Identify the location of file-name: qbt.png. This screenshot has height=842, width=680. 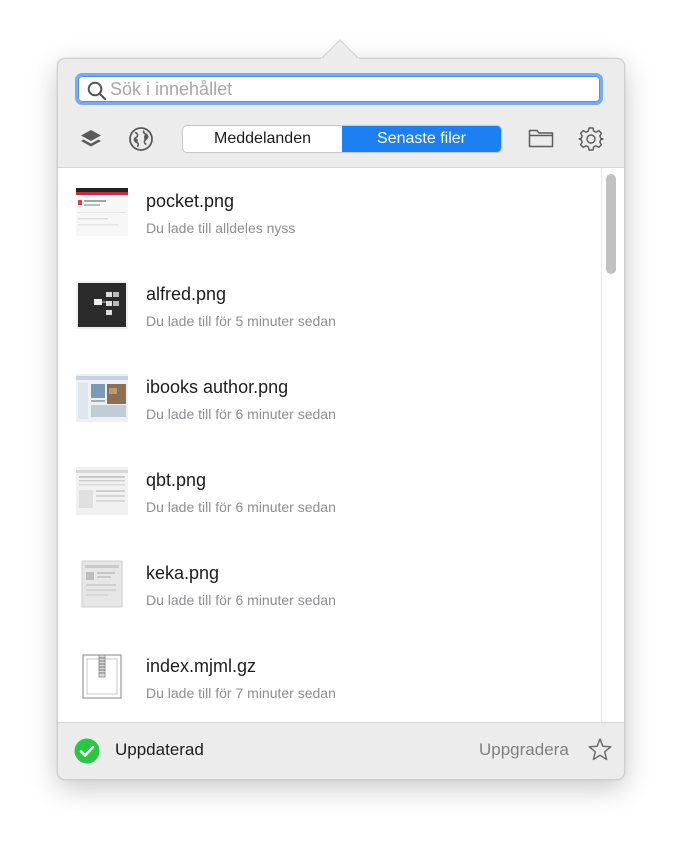
(176, 480).